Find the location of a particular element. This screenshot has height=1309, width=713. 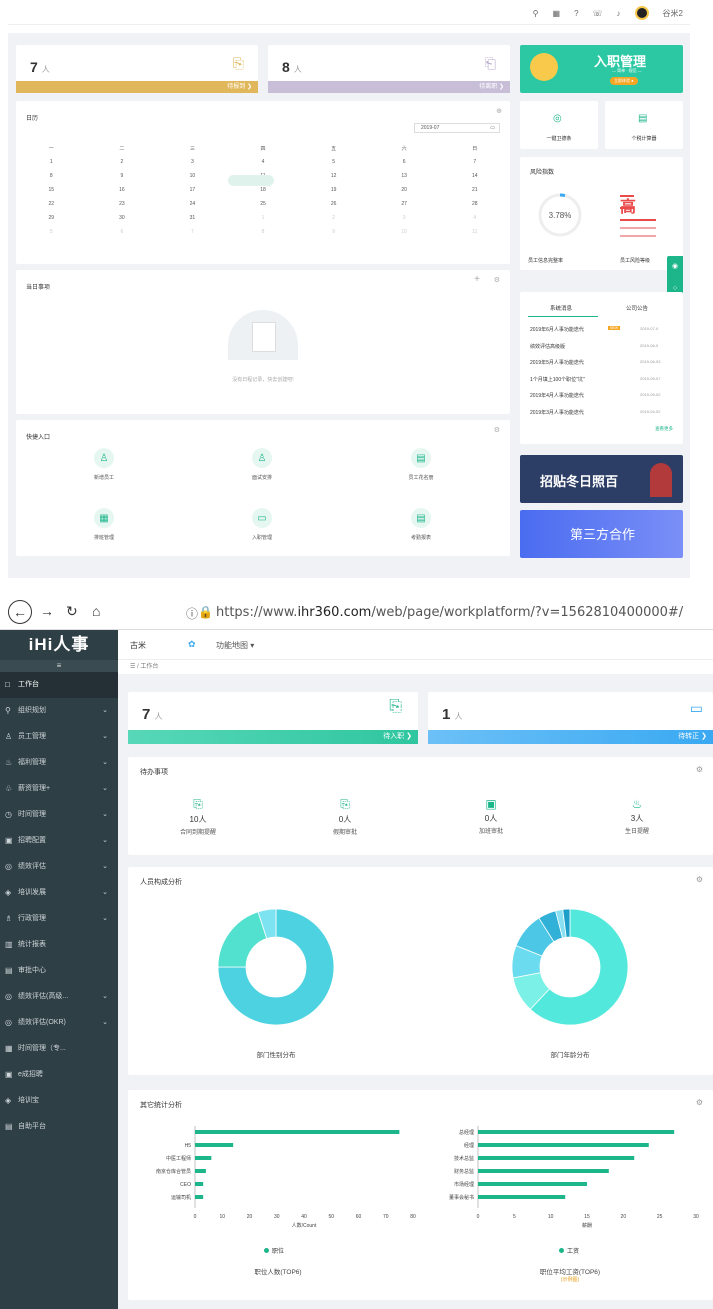

kpi-card-pending-report: 7 人 ⎘ 待报到 ❯ is located at coordinates (137, 69).